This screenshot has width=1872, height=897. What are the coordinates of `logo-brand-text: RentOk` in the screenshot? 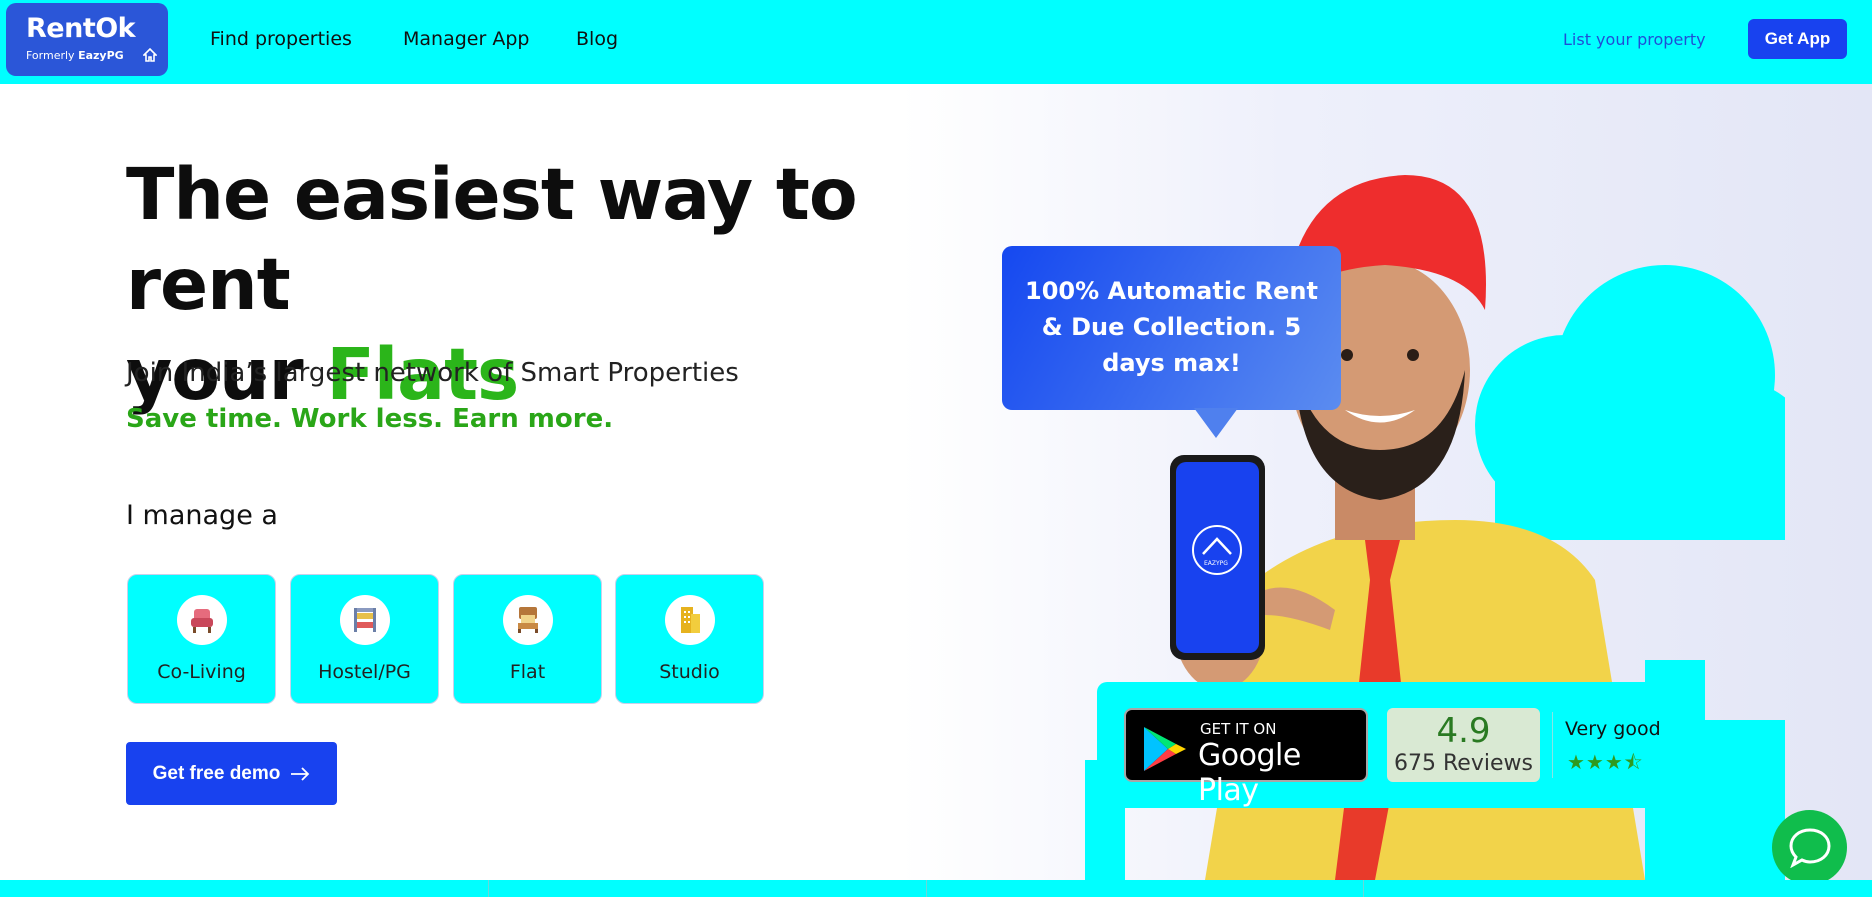 It's located at (81, 28).